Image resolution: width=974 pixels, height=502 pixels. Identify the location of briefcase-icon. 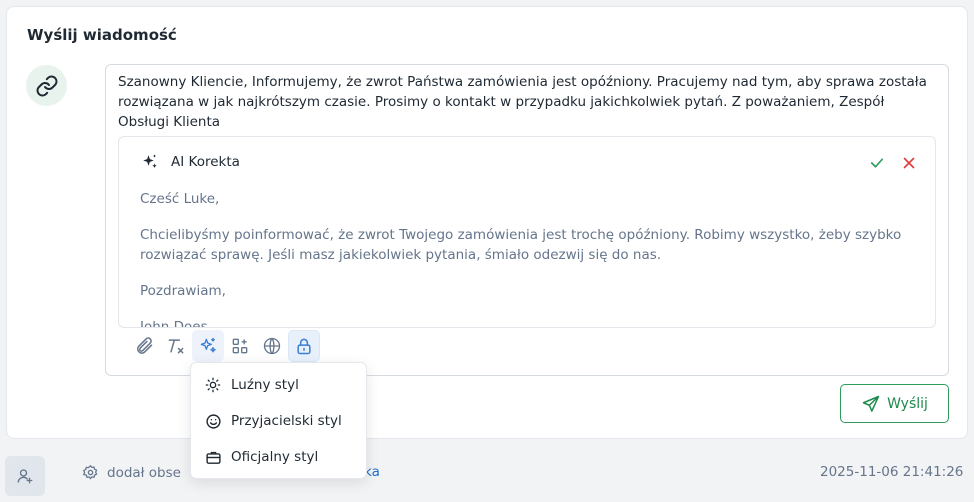
(213, 457).